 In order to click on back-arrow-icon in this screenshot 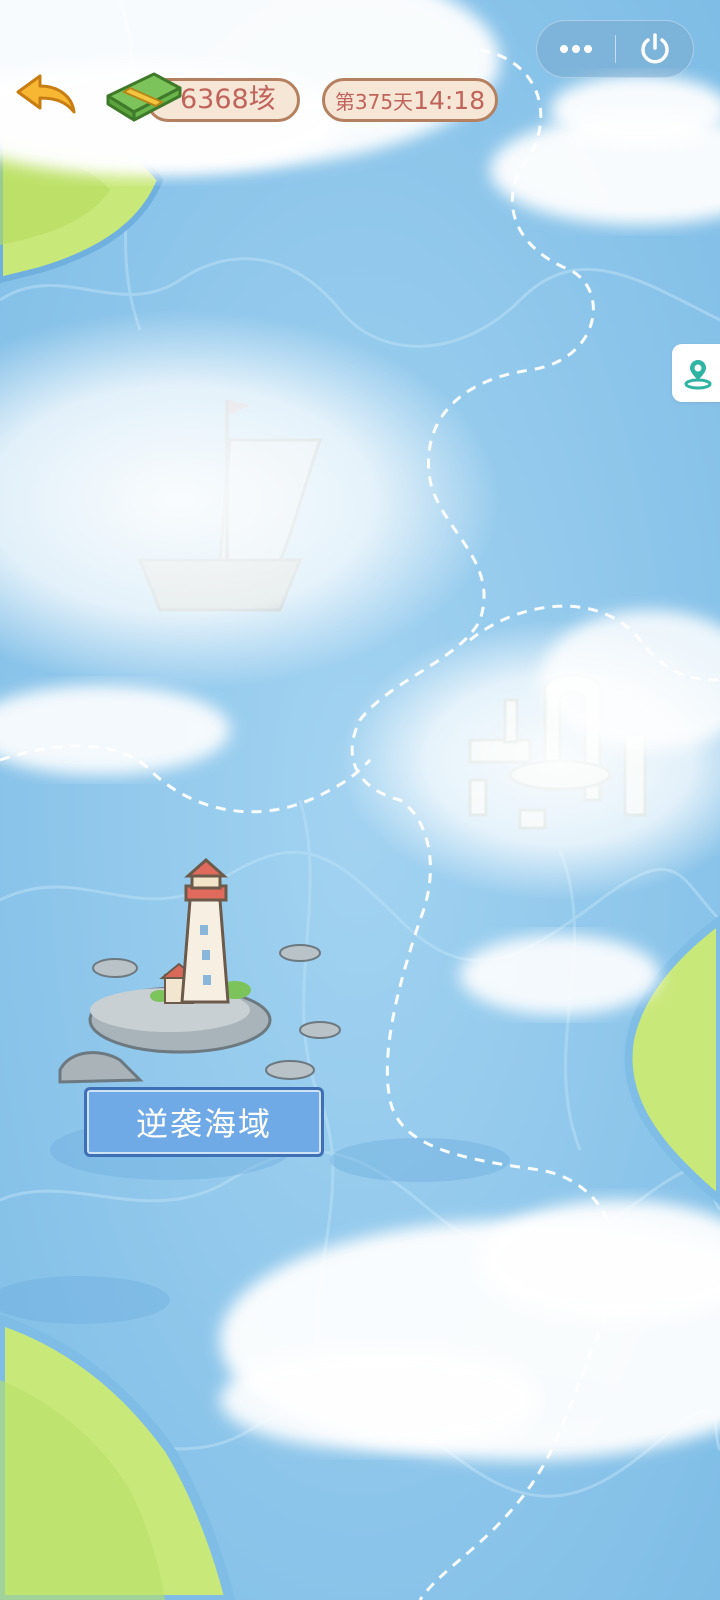, I will do `click(46, 94)`.